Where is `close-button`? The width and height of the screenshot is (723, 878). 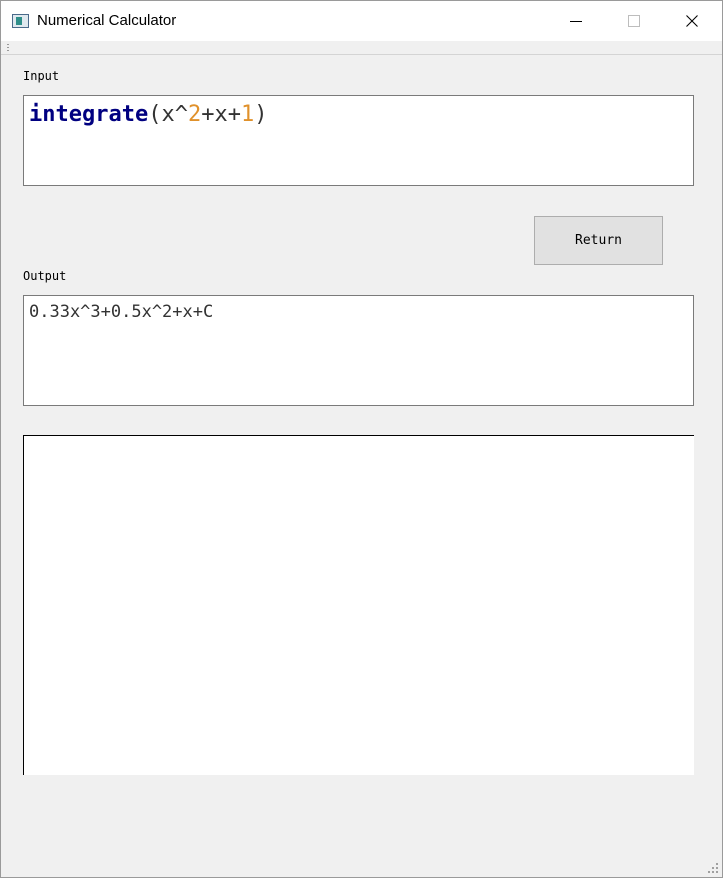
close-button is located at coordinates (692, 21).